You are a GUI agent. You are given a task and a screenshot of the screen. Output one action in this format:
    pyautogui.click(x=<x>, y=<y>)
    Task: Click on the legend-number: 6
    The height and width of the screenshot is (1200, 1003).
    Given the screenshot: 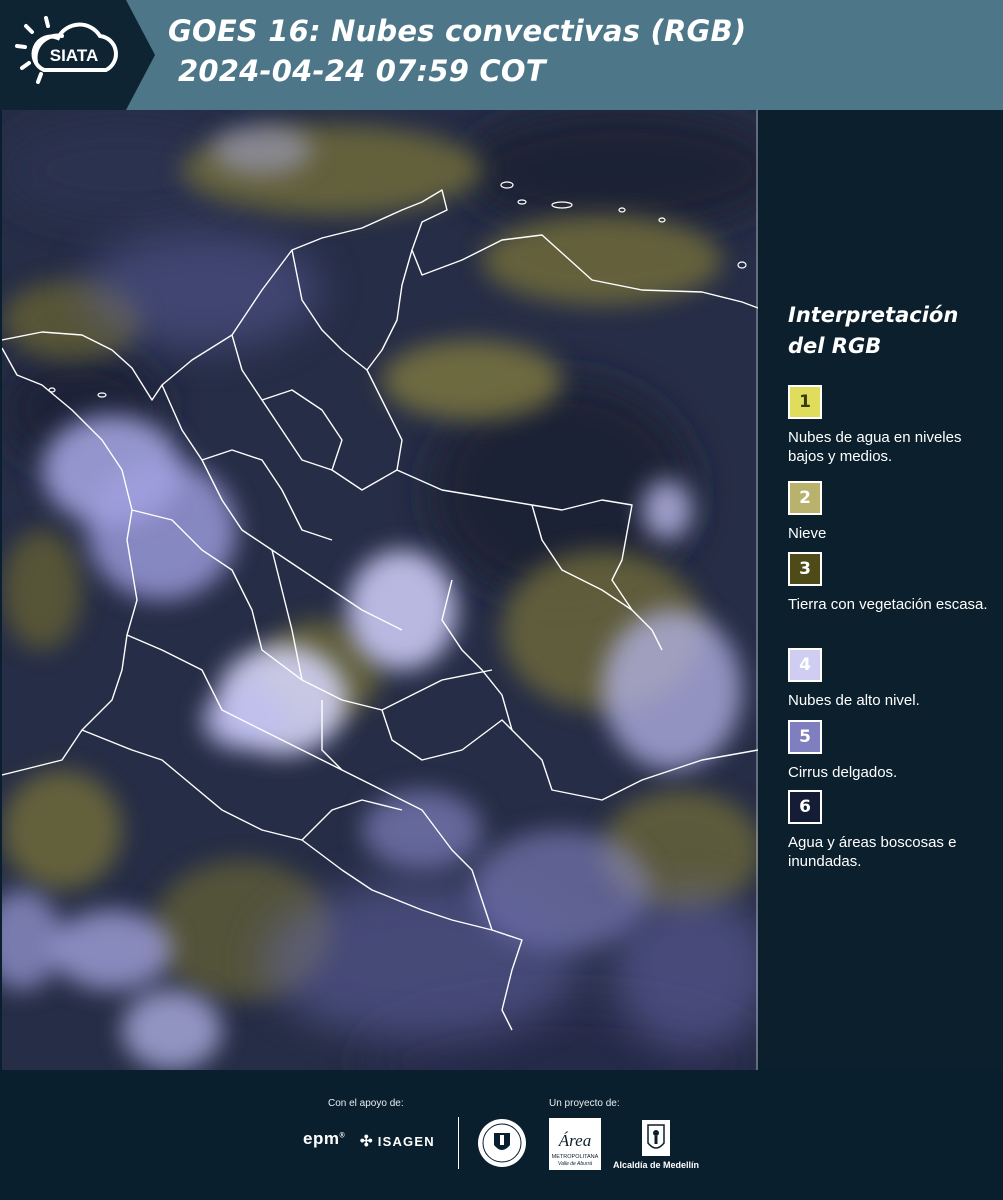 What is the action you would take?
    pyautogui.click(x=805, y=807)
    